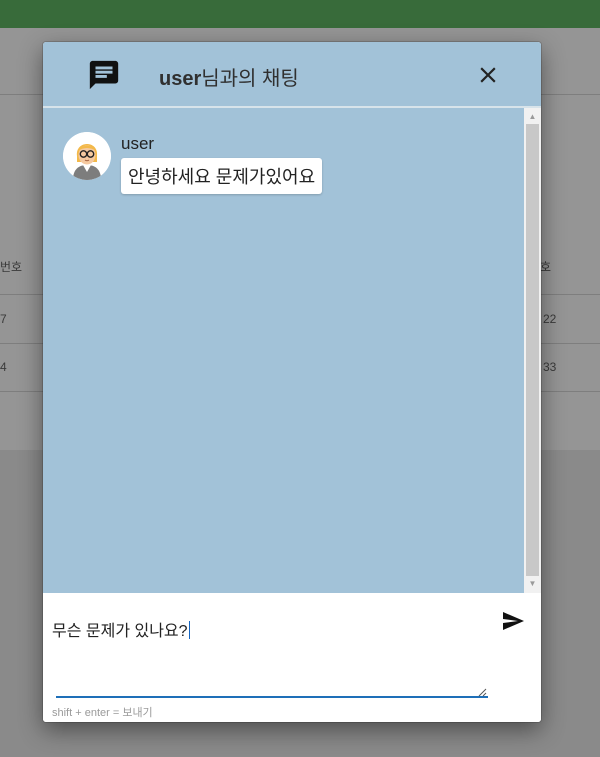  I want to click on avatar, so click(87, 156).